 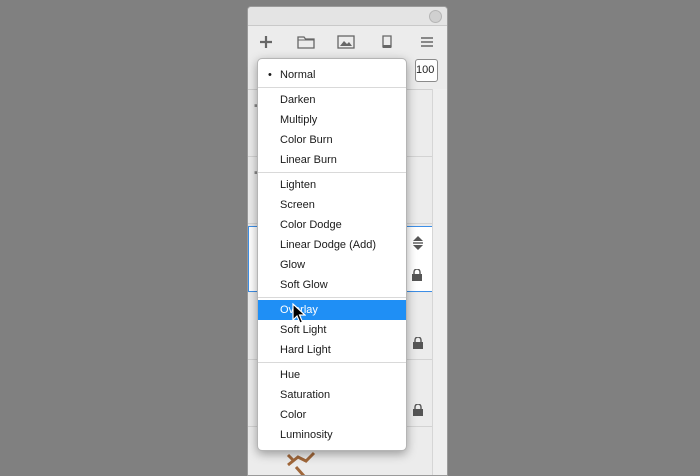 What do you see at coordinates (305, 395) in the screenshot?
I see `blend-mode-label: Saturation` at bounding box center [305, 395].